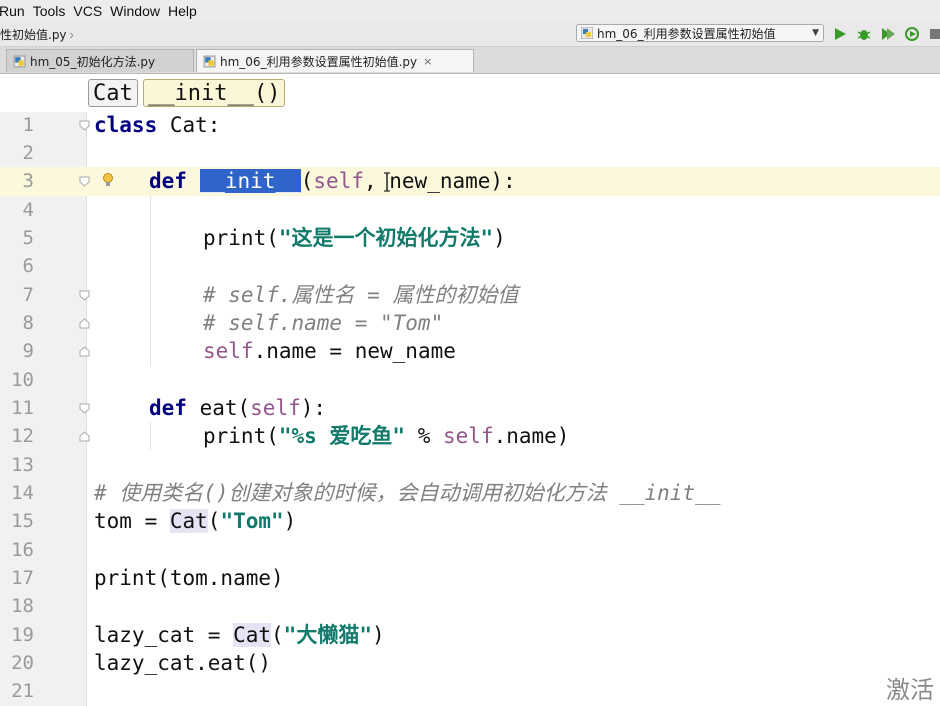 The width and height of the screenshot is (940, 706). I want to click on line-number: 21, so click(22, 691).